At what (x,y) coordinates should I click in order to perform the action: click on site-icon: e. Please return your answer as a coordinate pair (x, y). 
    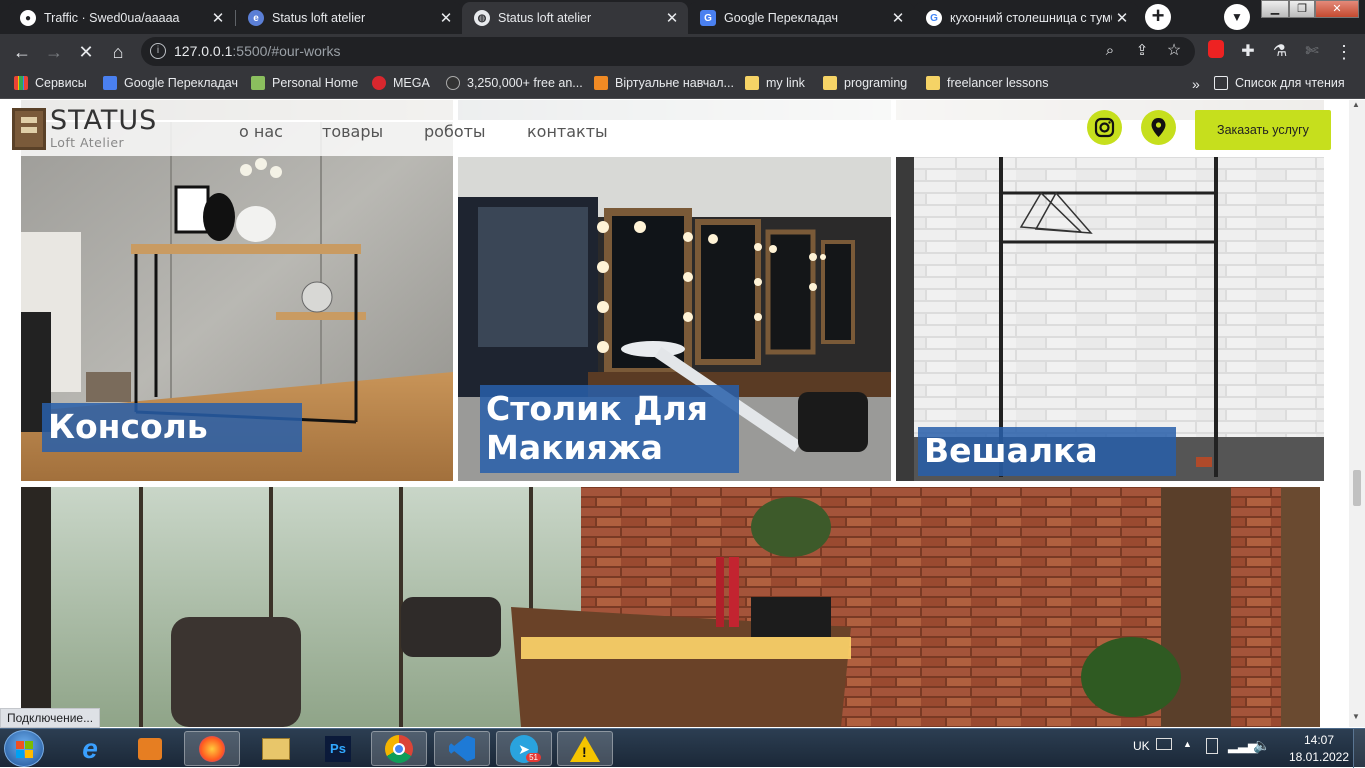
    Looking at the image, I should click on (256, 18).